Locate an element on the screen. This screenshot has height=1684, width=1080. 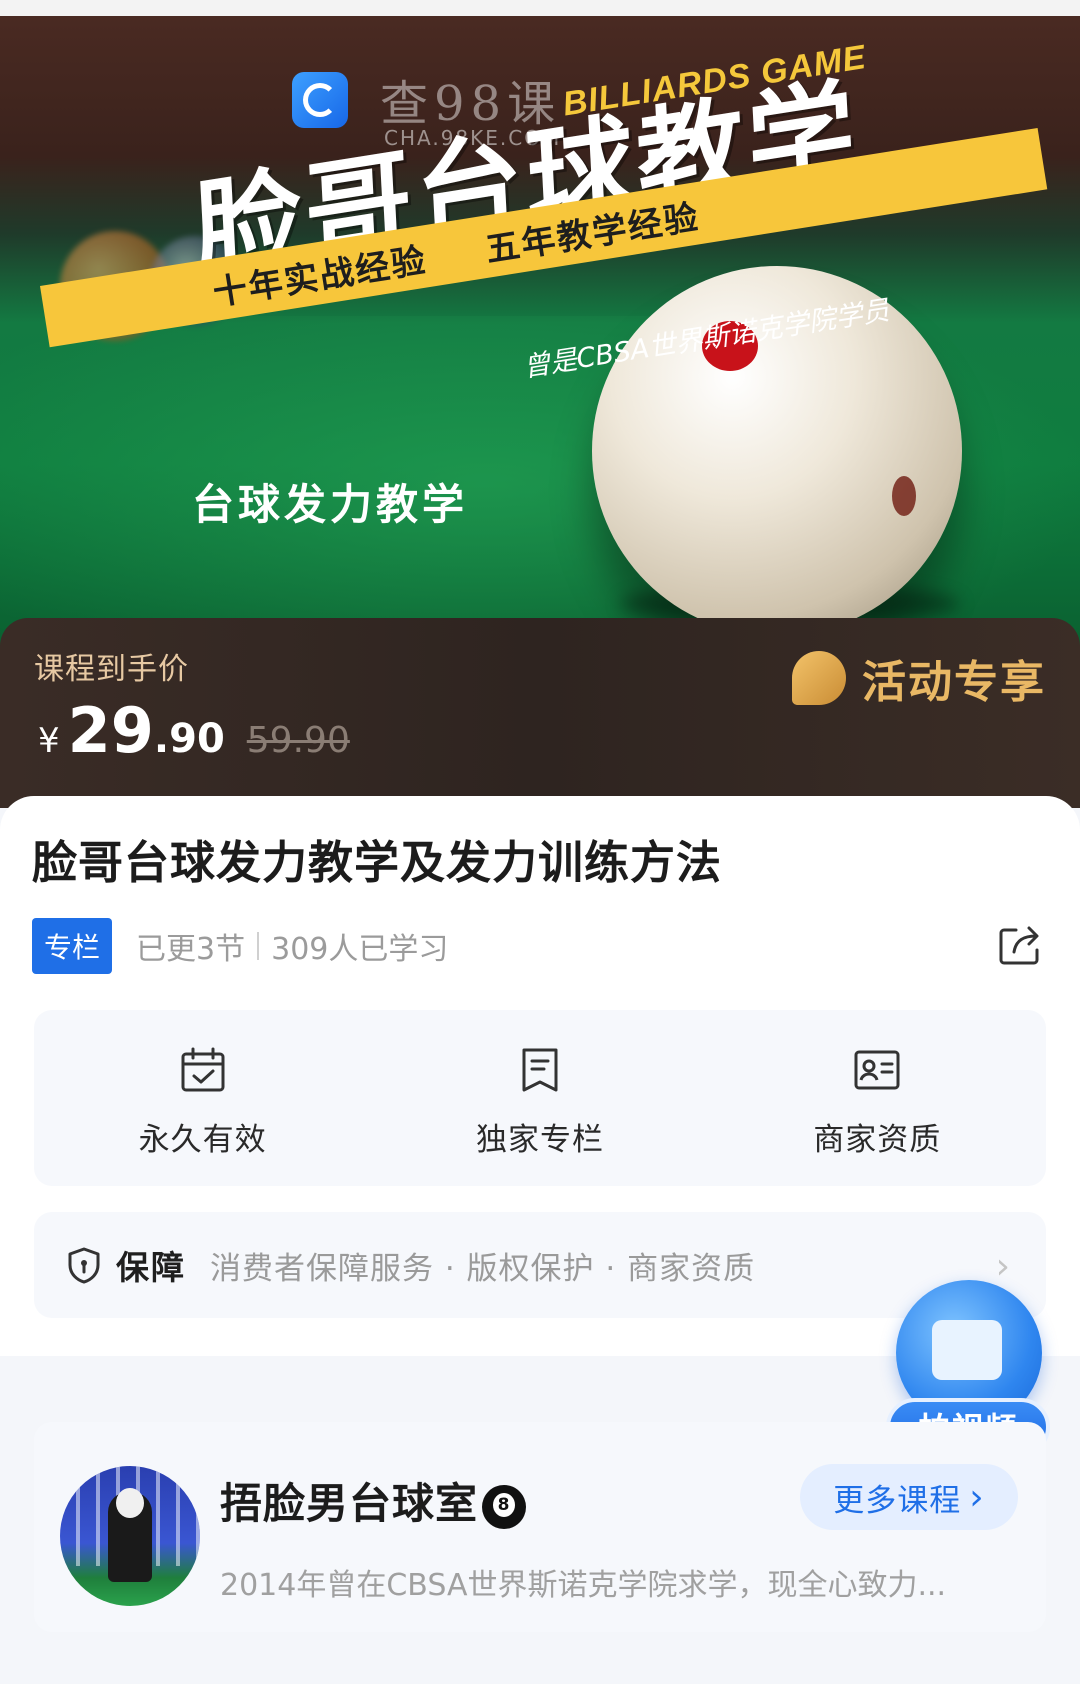
feature-qualification: 商家资质 is located at coordinates (877, 1098).